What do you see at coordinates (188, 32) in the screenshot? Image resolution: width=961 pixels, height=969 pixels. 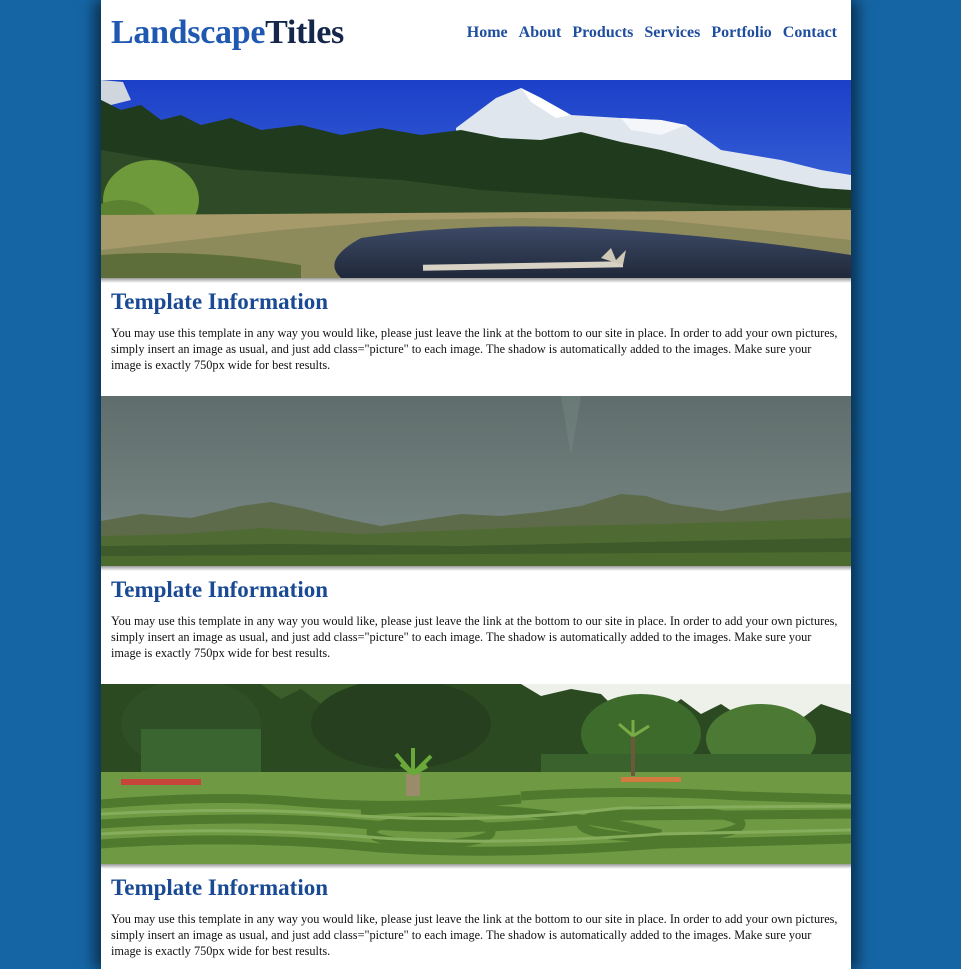 I see `logo-part-landscape: Landscape` at bounding box center [188, 32].